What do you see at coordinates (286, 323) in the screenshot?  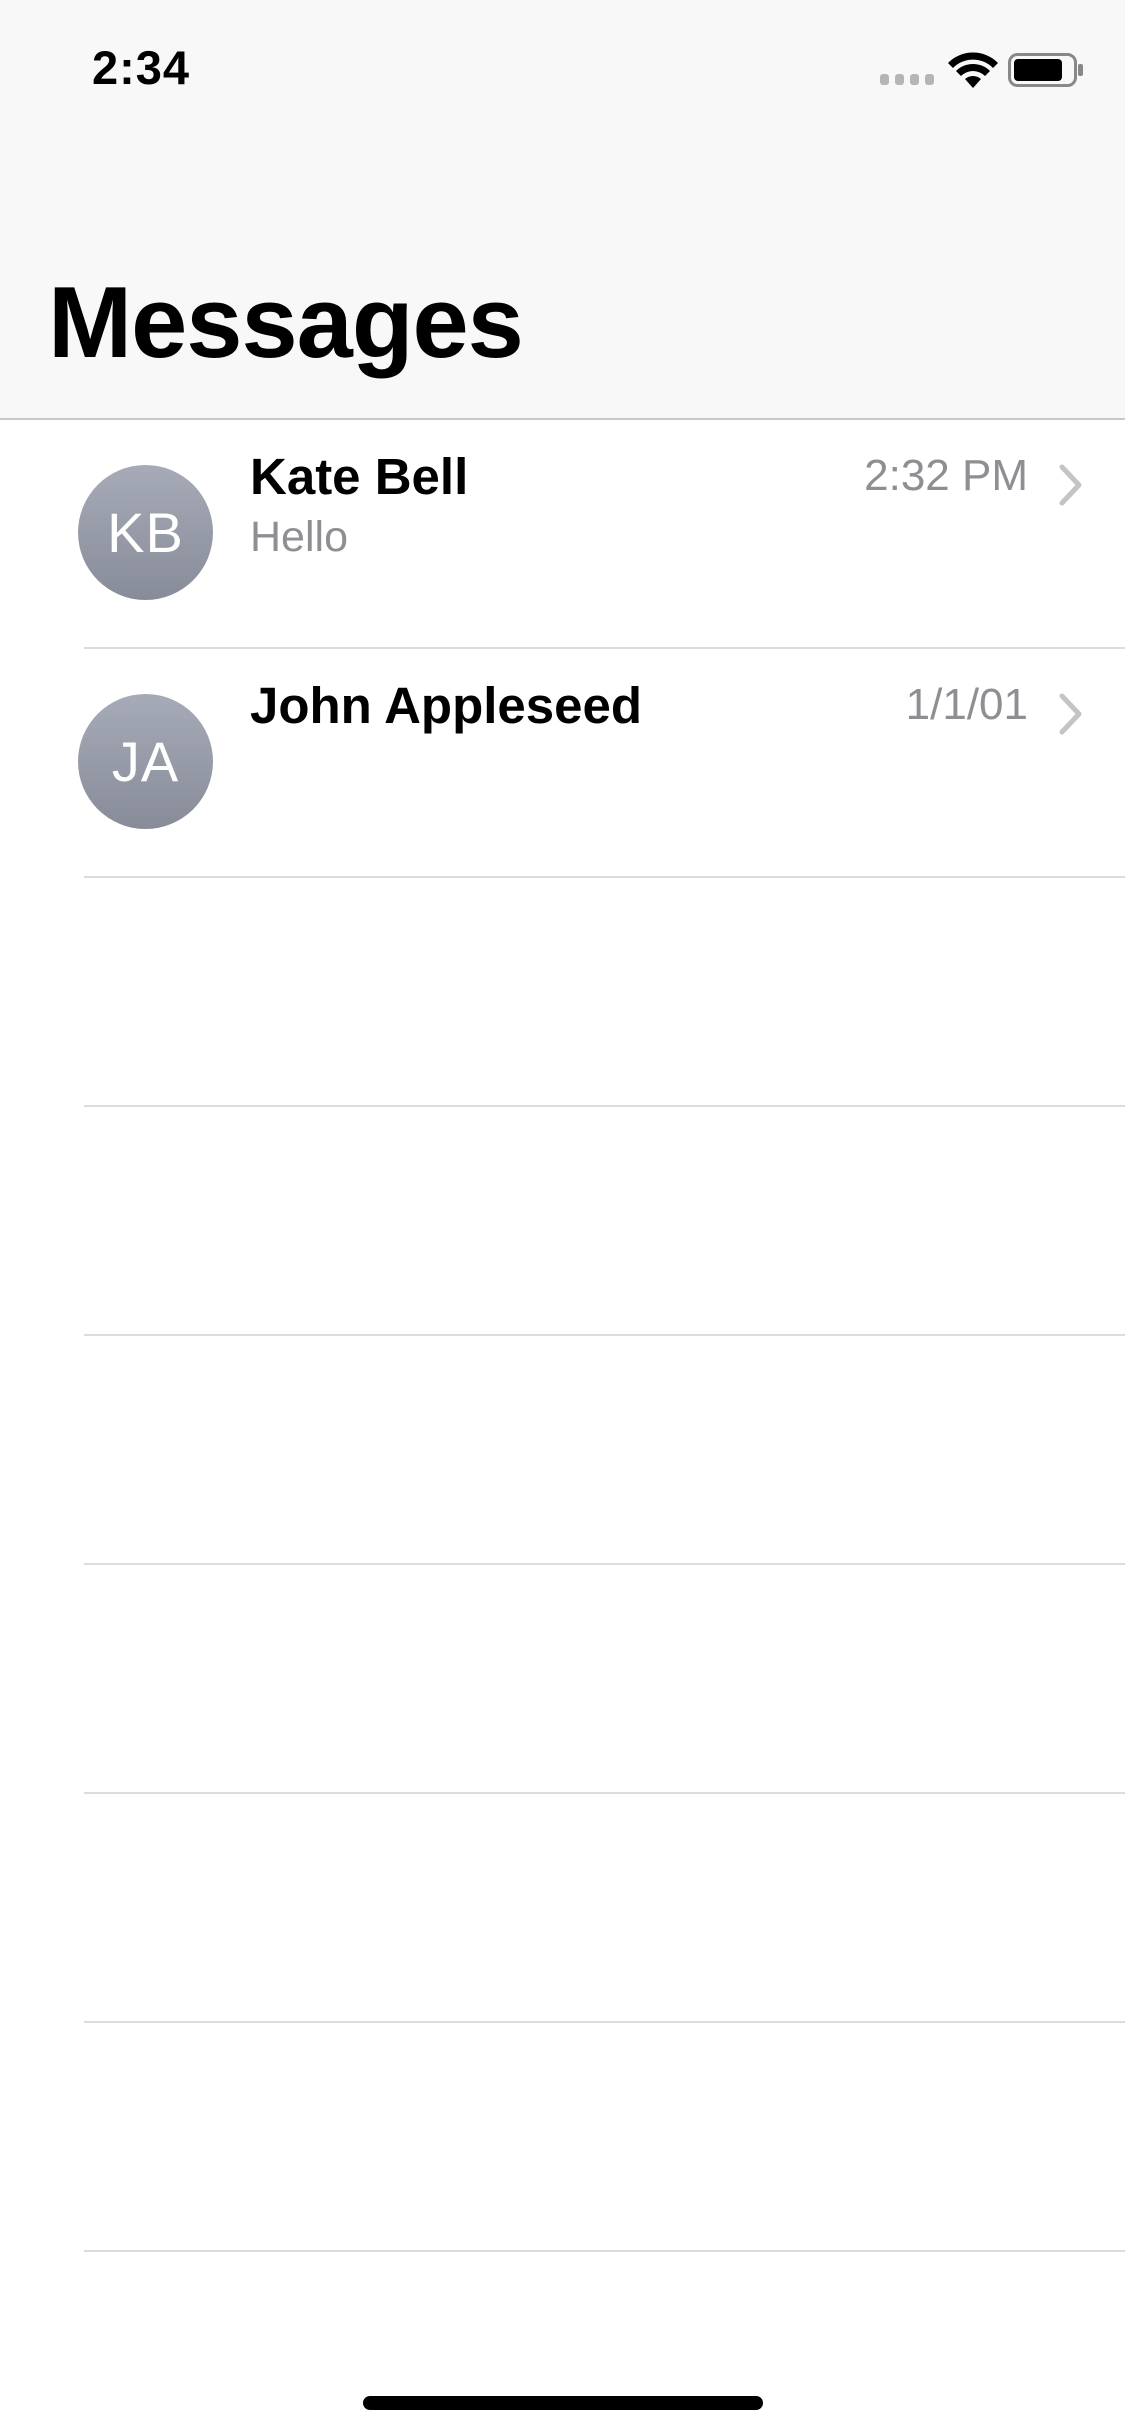 I see `page-title: Messages` at bounding box center [286, 323].